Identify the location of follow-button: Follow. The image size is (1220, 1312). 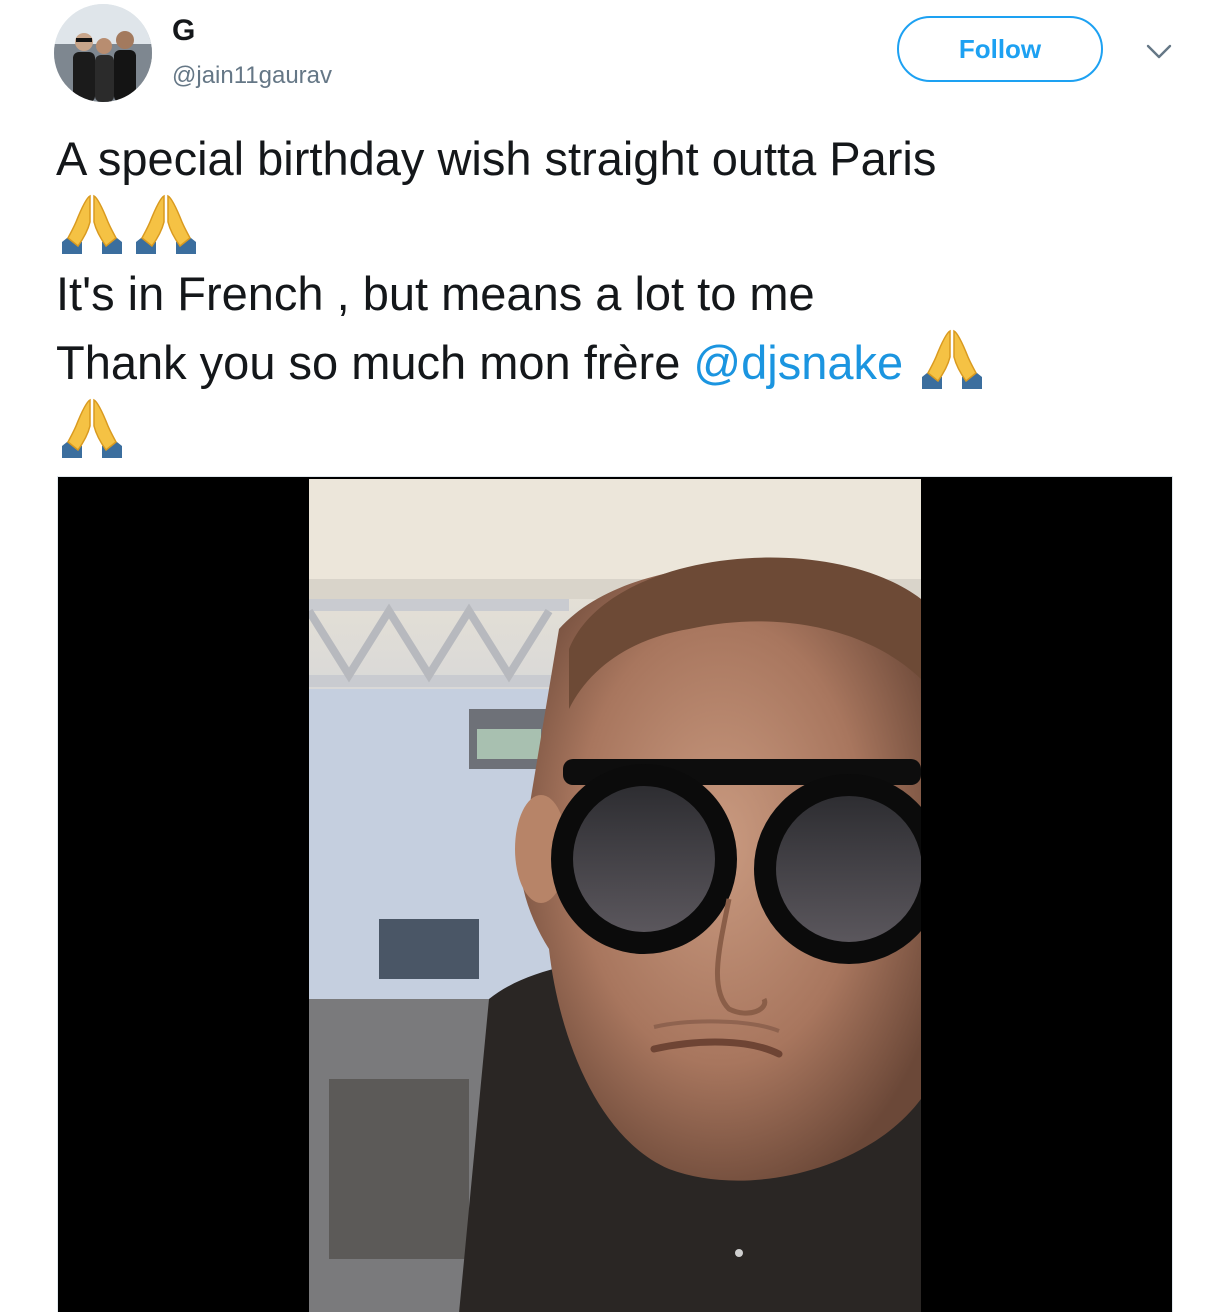
(1000, 49).